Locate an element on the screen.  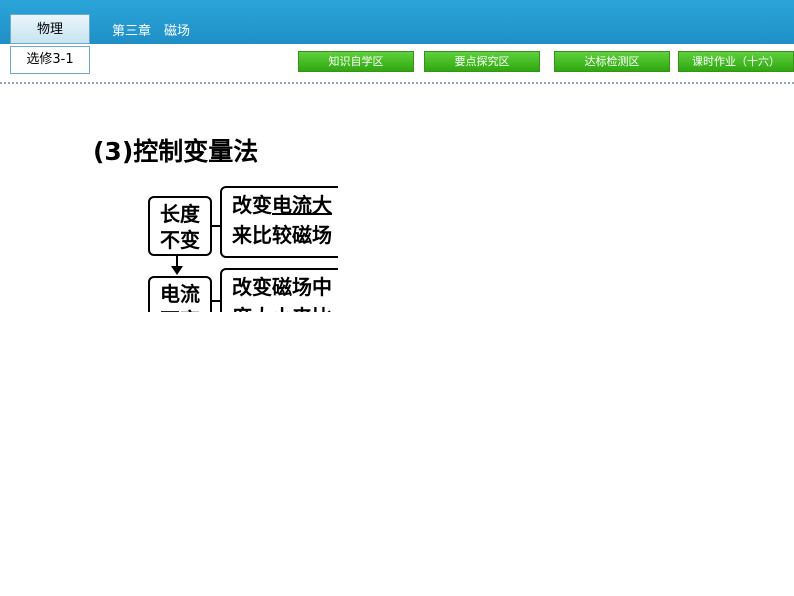
nav-button-homework: 课时作业（十六） is located at coordinates (736, 61).